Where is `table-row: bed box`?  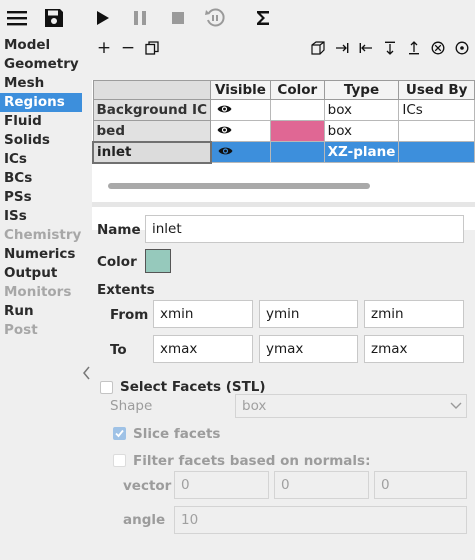 table-row: bed box is located at coordinates (283, 131).